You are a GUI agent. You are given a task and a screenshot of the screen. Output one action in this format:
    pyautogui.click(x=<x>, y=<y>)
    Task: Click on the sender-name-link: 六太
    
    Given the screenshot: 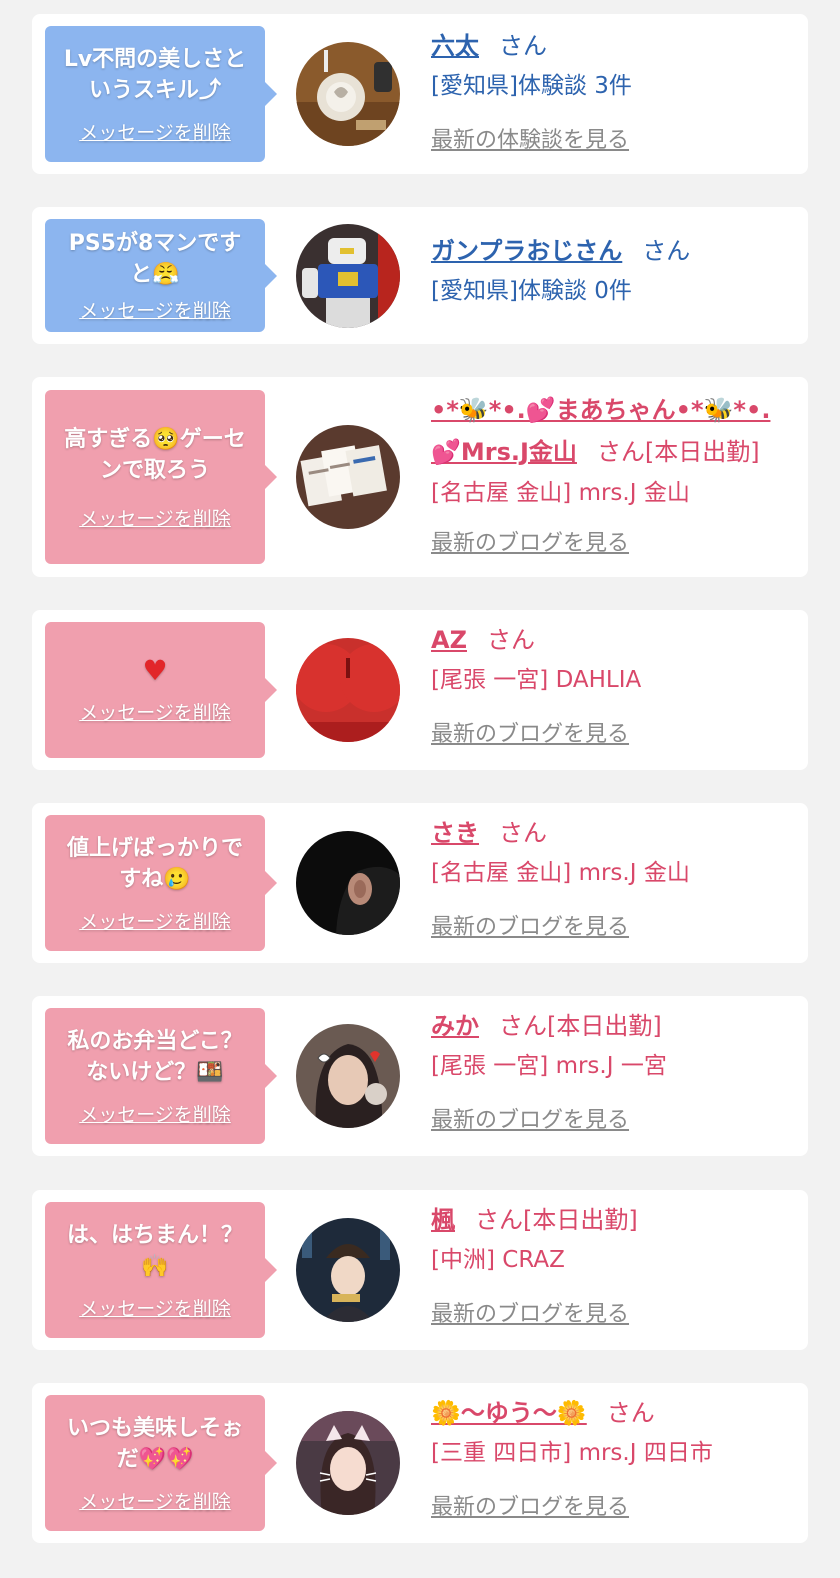 What is the action you would take?
    pyautogui.click(x=455, y=46)
    